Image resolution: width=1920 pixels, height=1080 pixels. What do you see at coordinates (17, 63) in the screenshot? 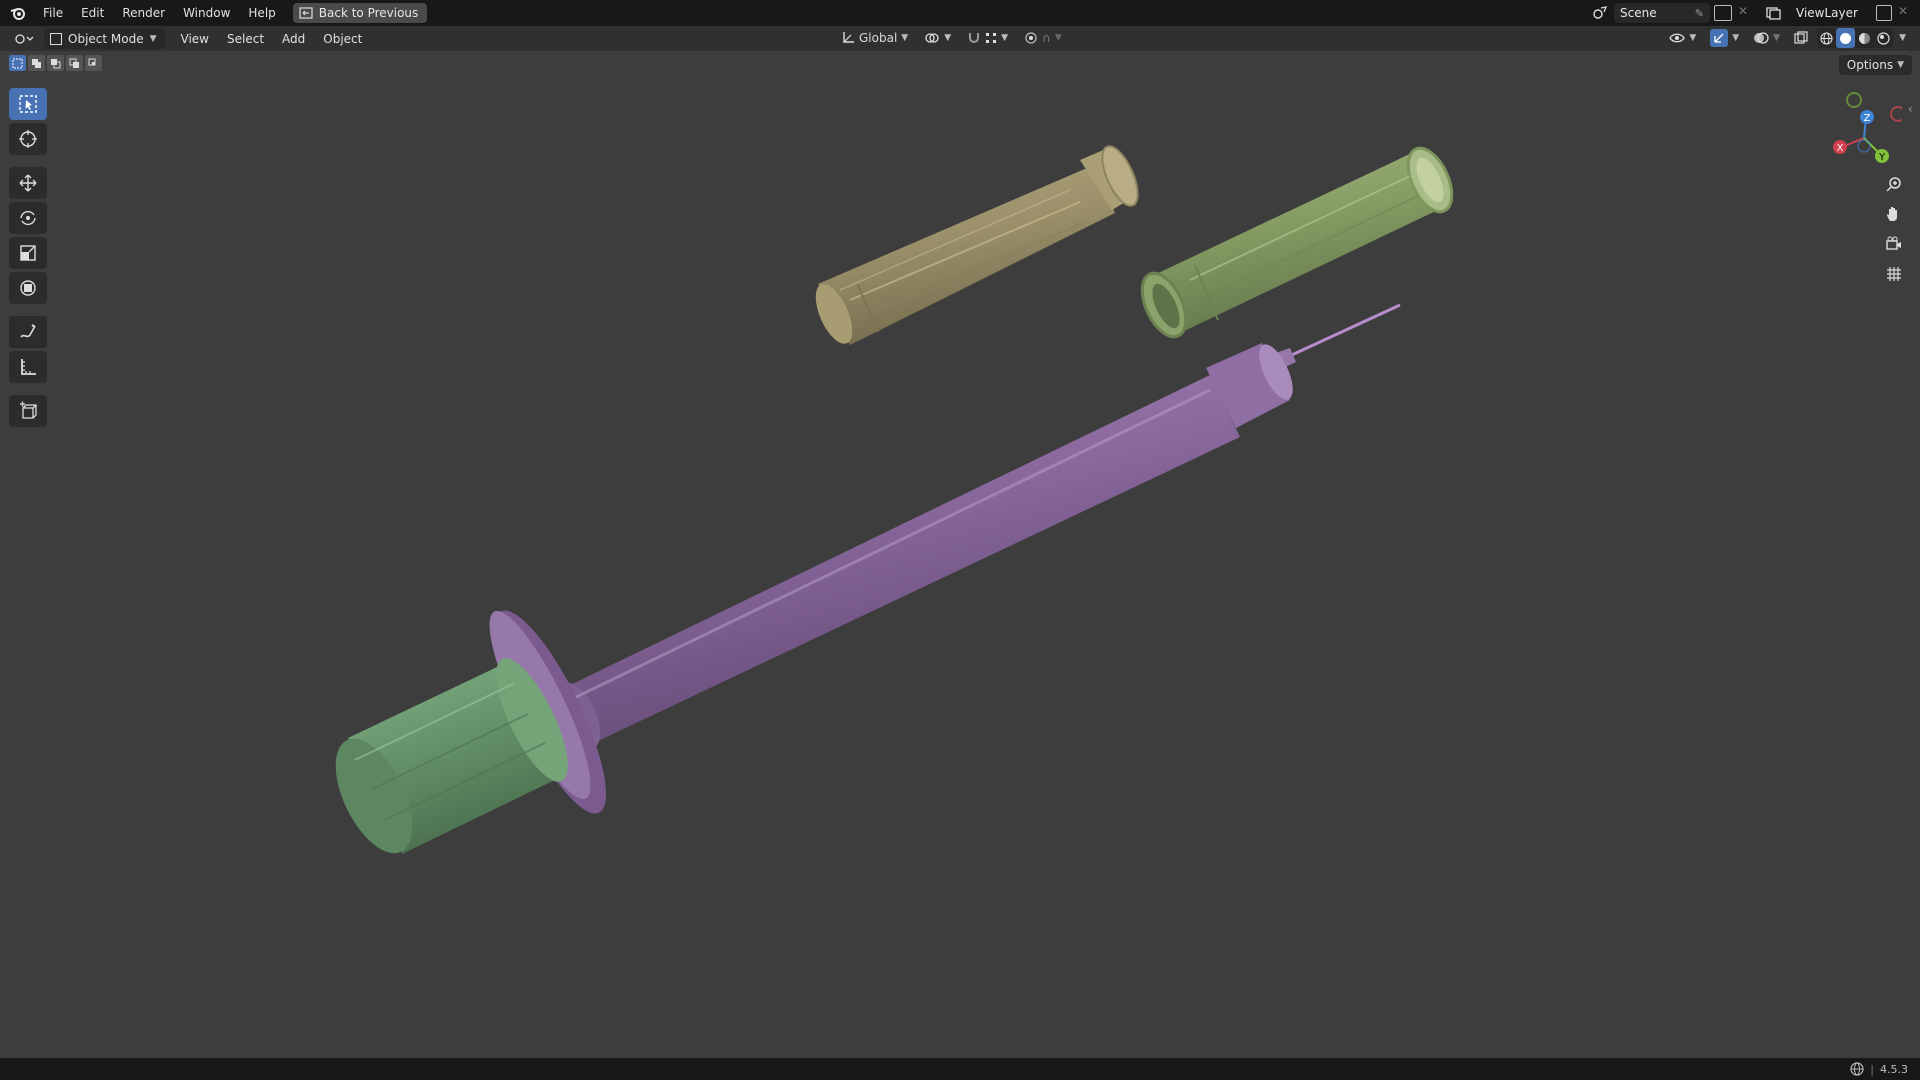
I see `select-new-button` at bounding box center [17, 63].